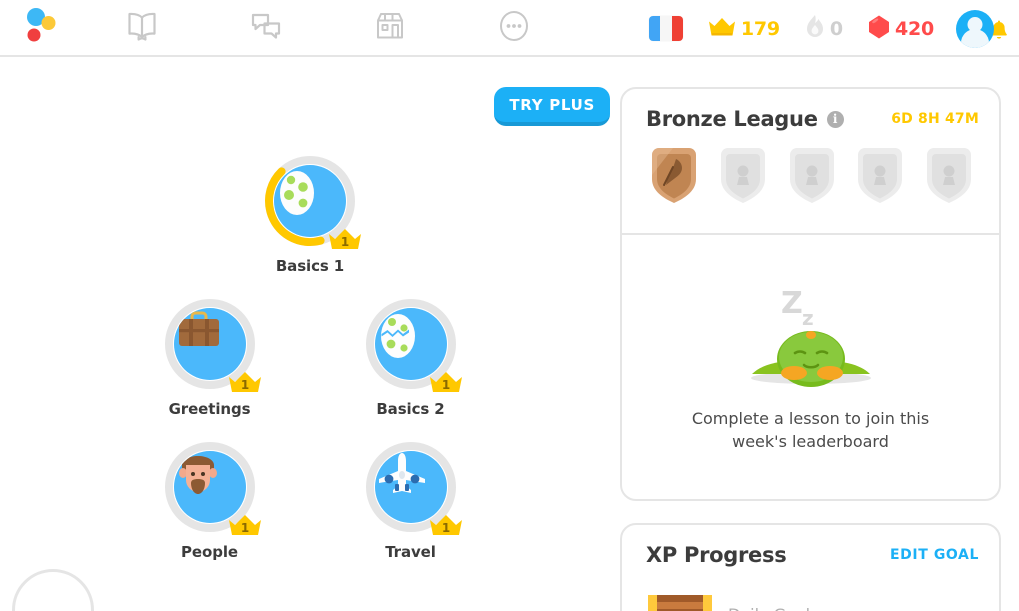 This screenshot has width=1019, height=611. I want to click on league-badges, so click(810, 190).